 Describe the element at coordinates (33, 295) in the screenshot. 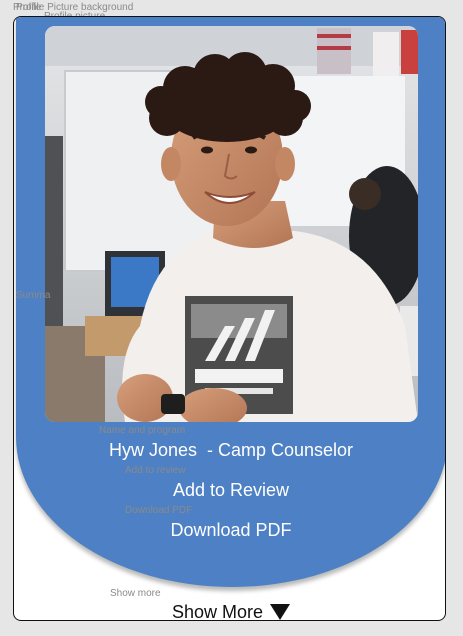

I see `layer-label-summary: Summa` at that location.